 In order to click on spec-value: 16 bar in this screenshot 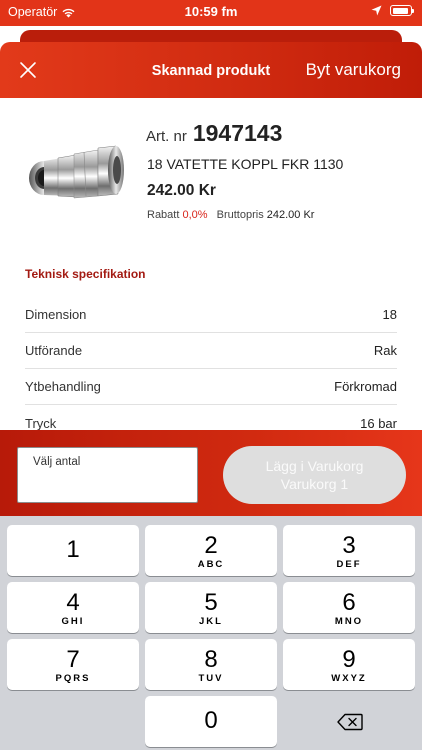, I will do `click(378, 423)`.